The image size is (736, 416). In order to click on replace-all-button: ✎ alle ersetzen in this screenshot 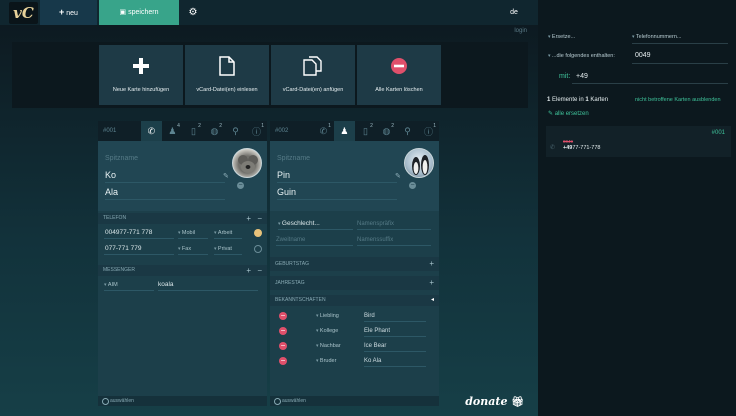, I will do `click(568, 113)`.